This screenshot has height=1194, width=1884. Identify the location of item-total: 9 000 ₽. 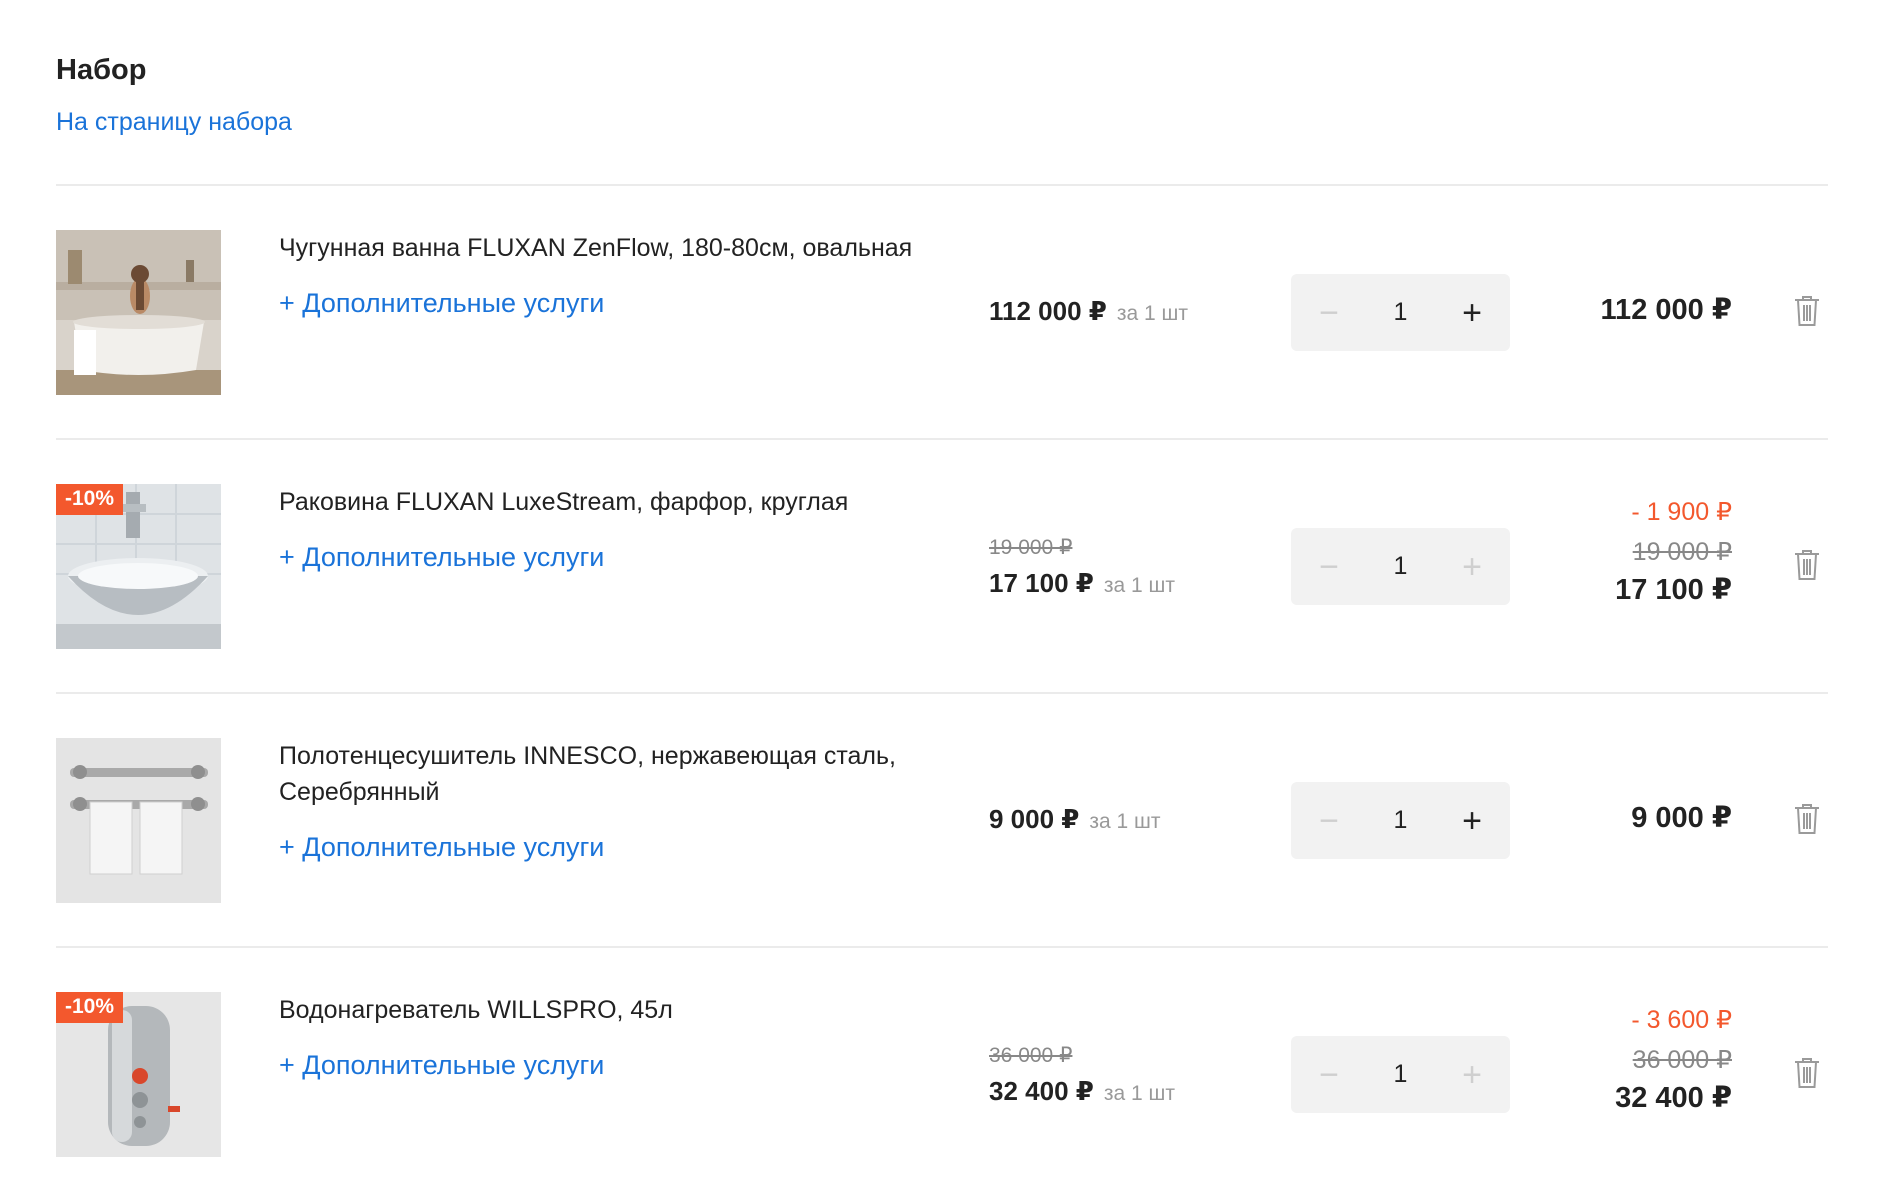
(1681, 818).